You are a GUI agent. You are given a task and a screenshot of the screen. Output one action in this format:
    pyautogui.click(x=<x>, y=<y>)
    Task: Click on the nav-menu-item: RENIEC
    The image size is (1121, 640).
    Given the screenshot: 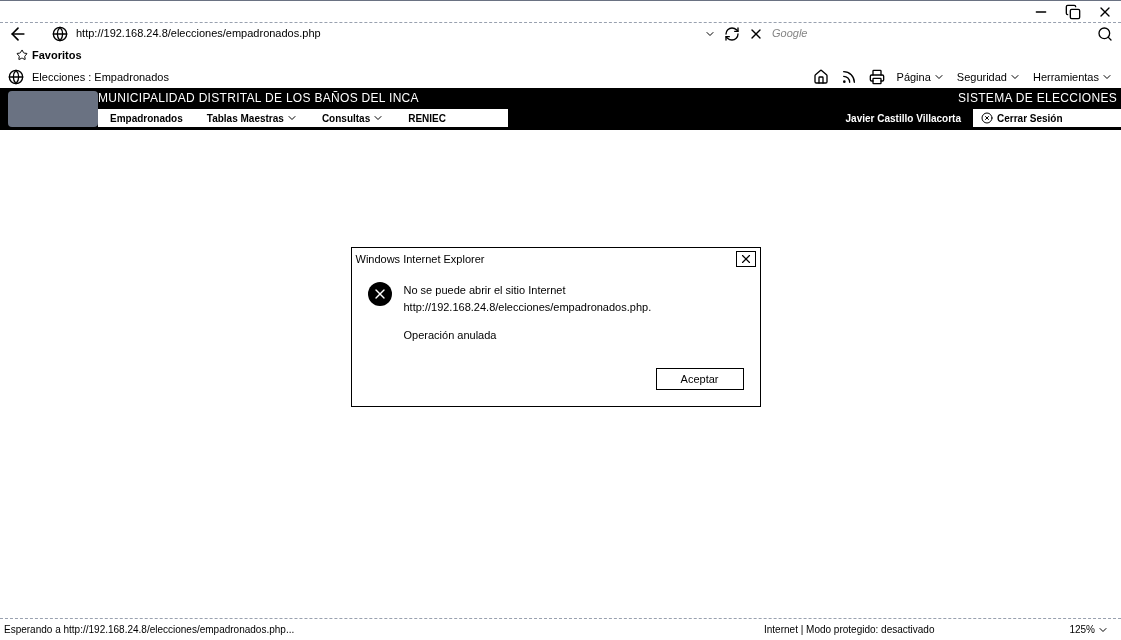 What is the action you would take?
    pyautogui.click(x=427, y=118)
    